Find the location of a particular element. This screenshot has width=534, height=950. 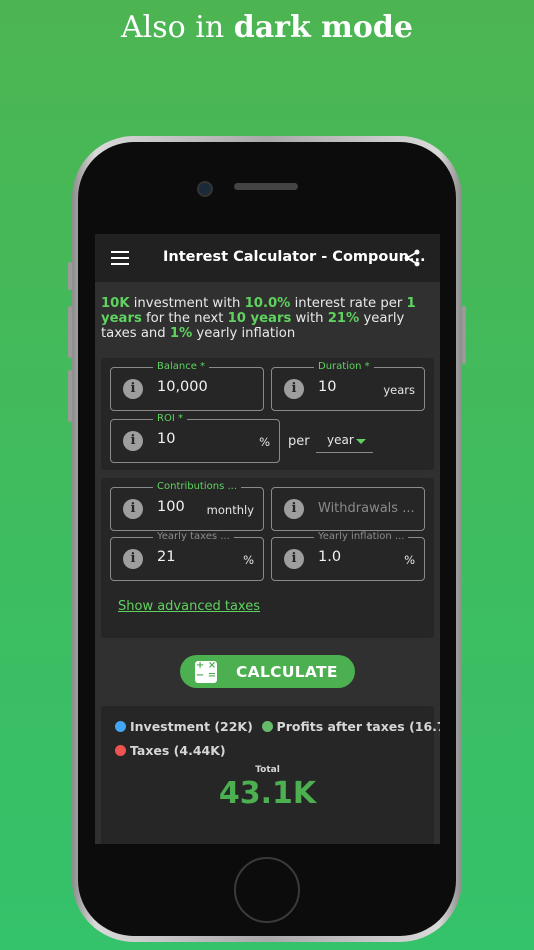

summary-amount: 10K is located at coordinates (115, 303).